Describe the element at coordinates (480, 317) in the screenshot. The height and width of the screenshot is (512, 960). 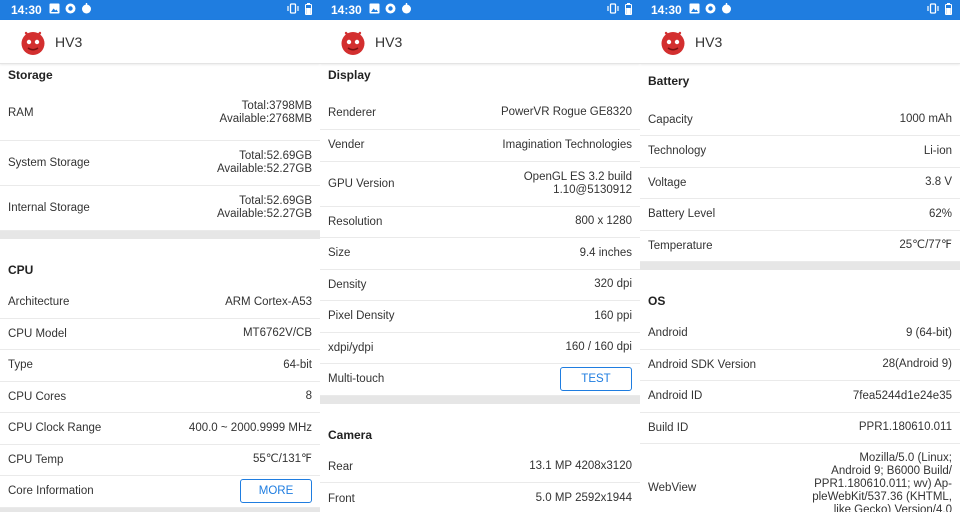
I see `row-pixel-density: Pixel Density 160 ppi` at that location.